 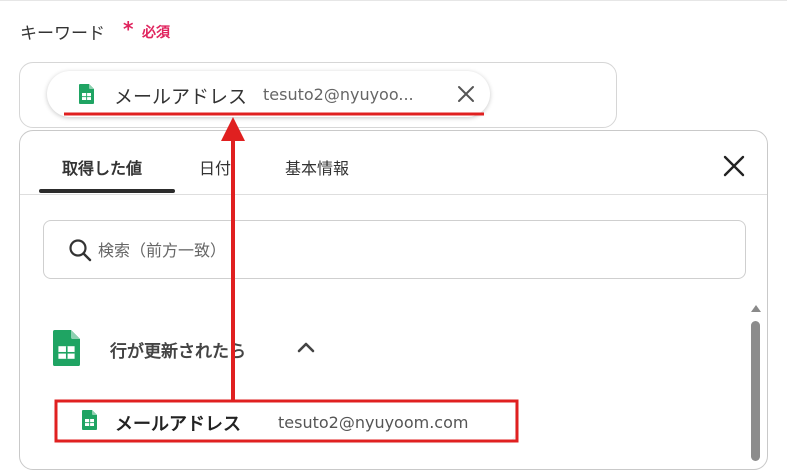 What do you see at coordinates (755, 391) in the screenshot?
I see `scrollbar-thumb` at bounding box center [755, 391].